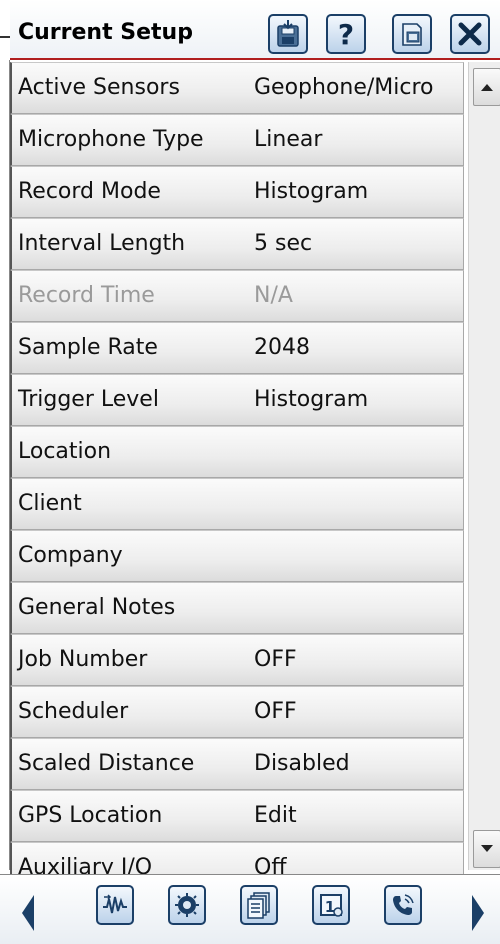 This screenshot has height=944, width=500. I want to click on screen-button, so click(412, 34).